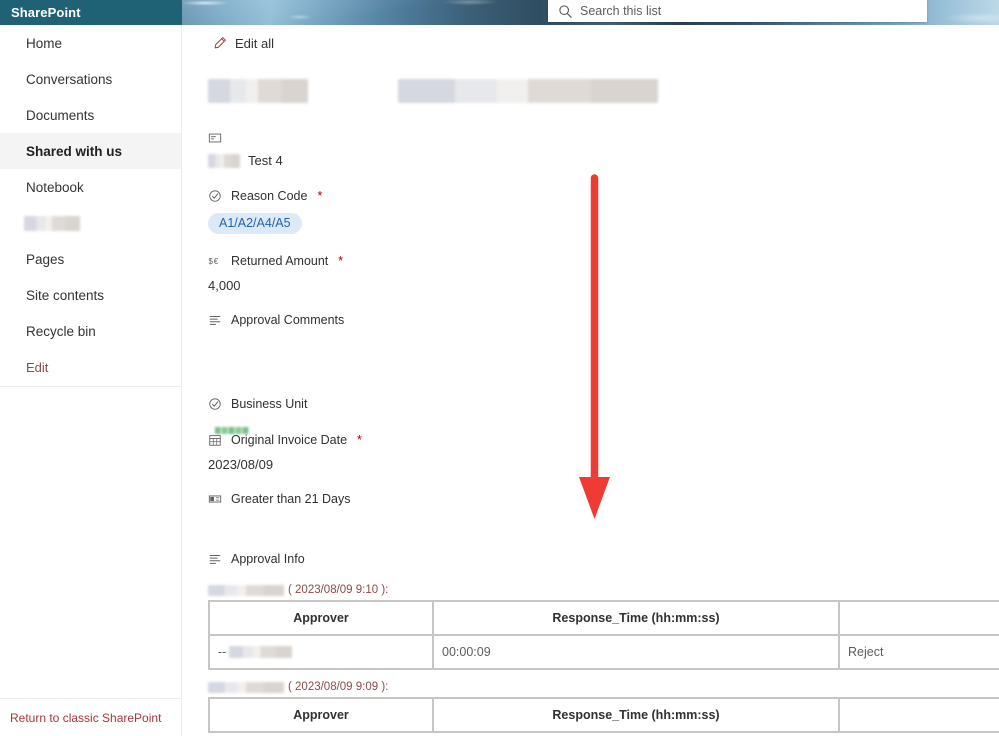 The image size is (999, 736). Describe the element at coordinates (636, 618) in the screenshot. I see `column-header-response-time: Response_Time (hh:mm:ss)` at that location.